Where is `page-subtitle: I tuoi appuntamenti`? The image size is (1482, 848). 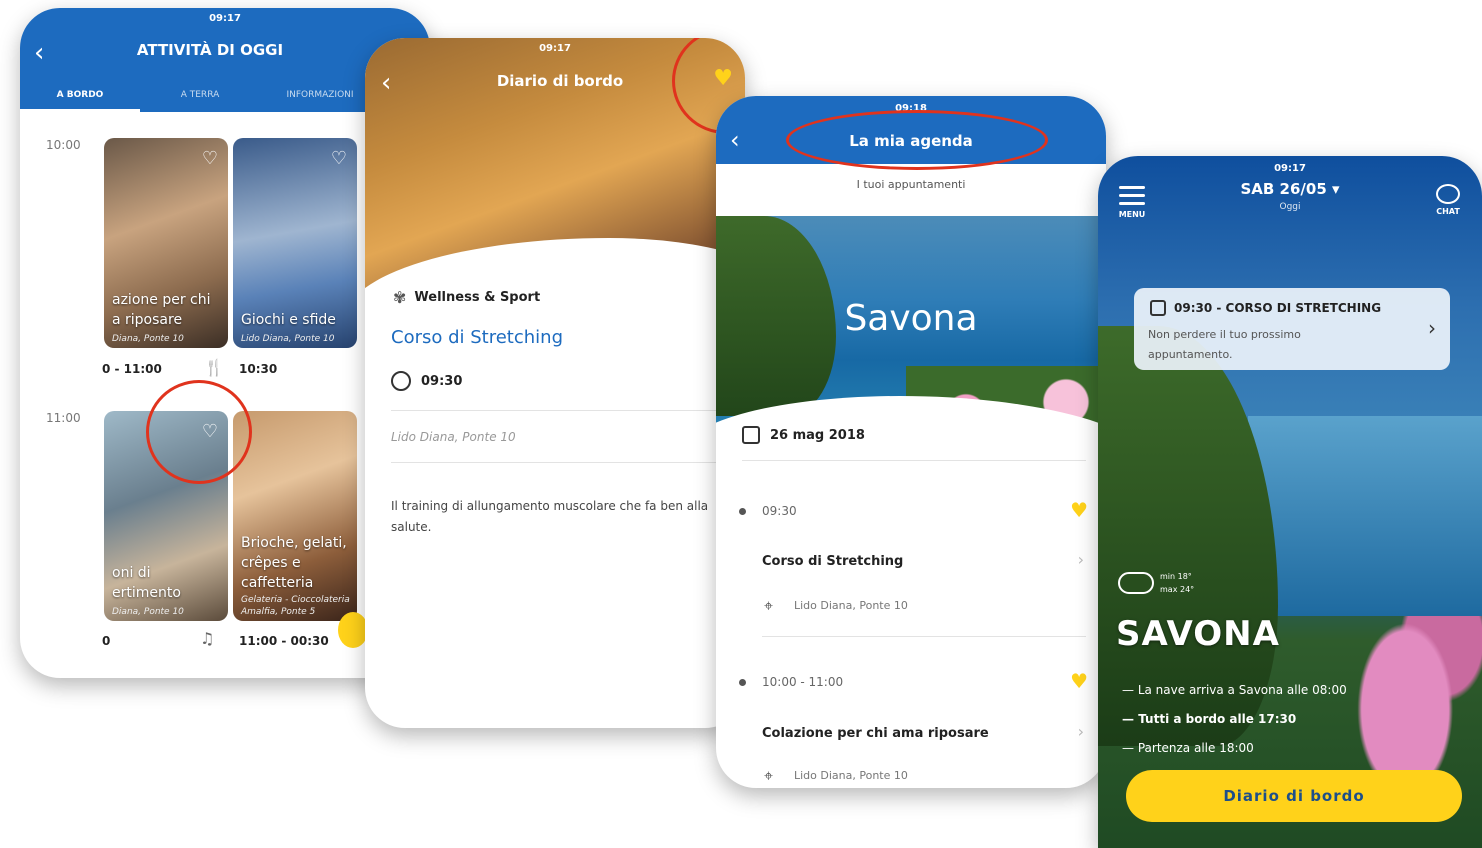
page-subtitle: I tuoi appuntamenti is located at coordinates (911, 184).